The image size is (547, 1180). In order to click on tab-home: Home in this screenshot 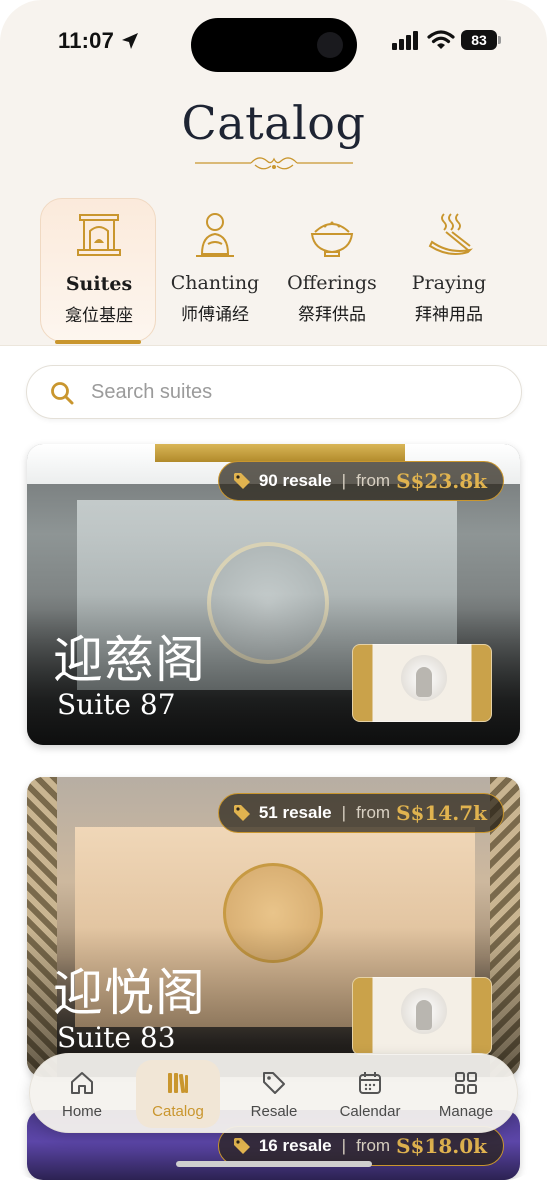, I will do `click(82, 1094)`.